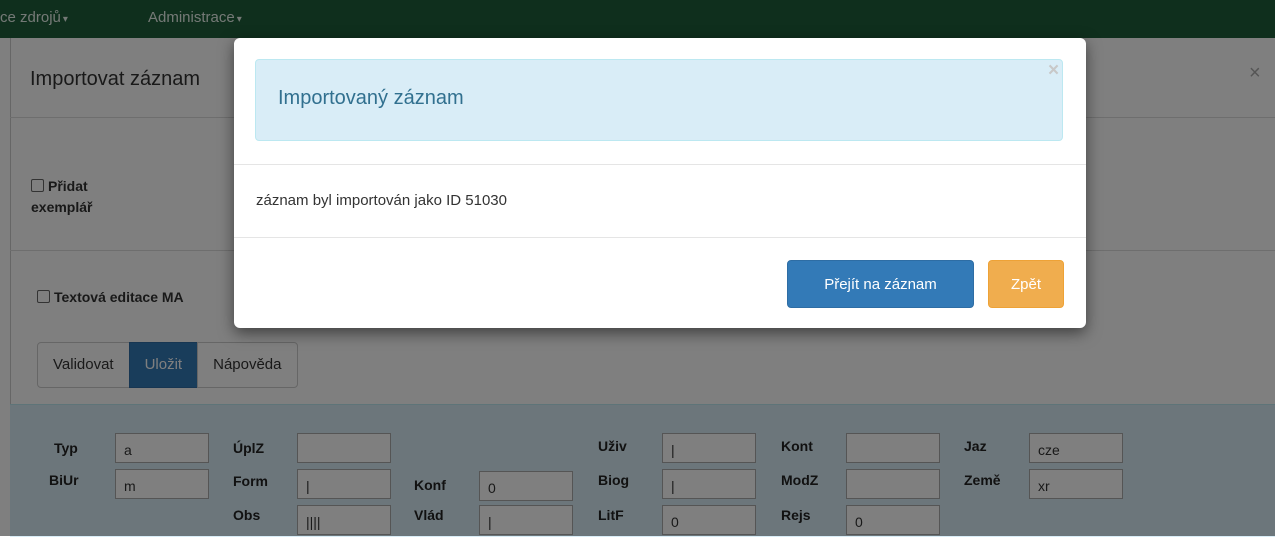 The image size is (1275, 537). I want to click on modal-footer: Přejít na záznam Zpět, so click(660, 283).